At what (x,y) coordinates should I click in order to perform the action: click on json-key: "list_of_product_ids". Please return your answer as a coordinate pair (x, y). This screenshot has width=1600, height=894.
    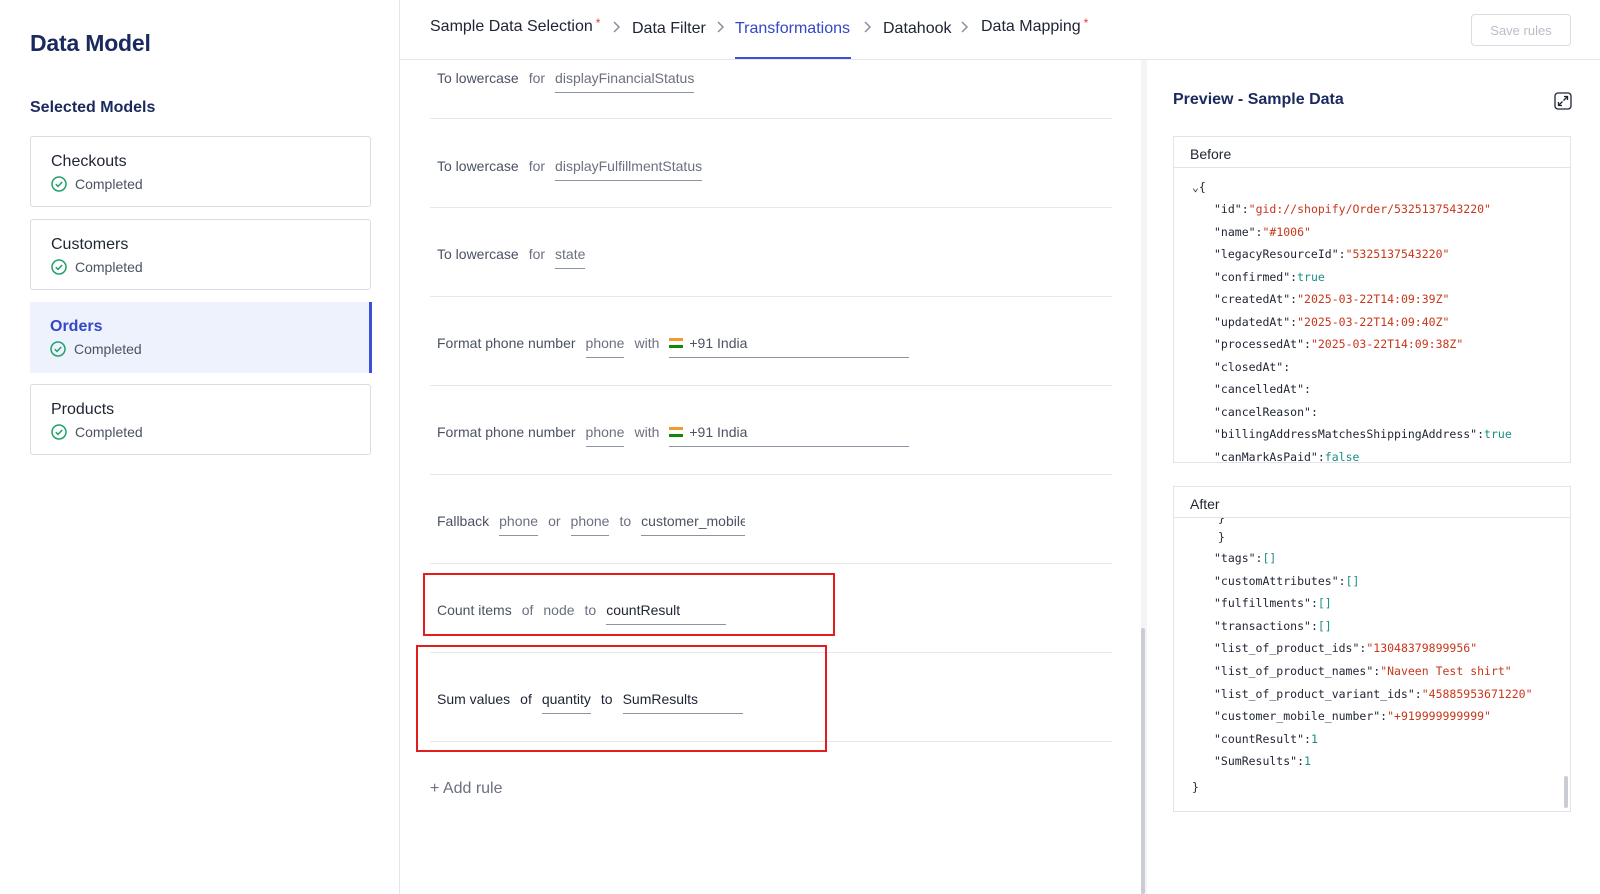
    Looking at the image, I should click on (1287, 648).